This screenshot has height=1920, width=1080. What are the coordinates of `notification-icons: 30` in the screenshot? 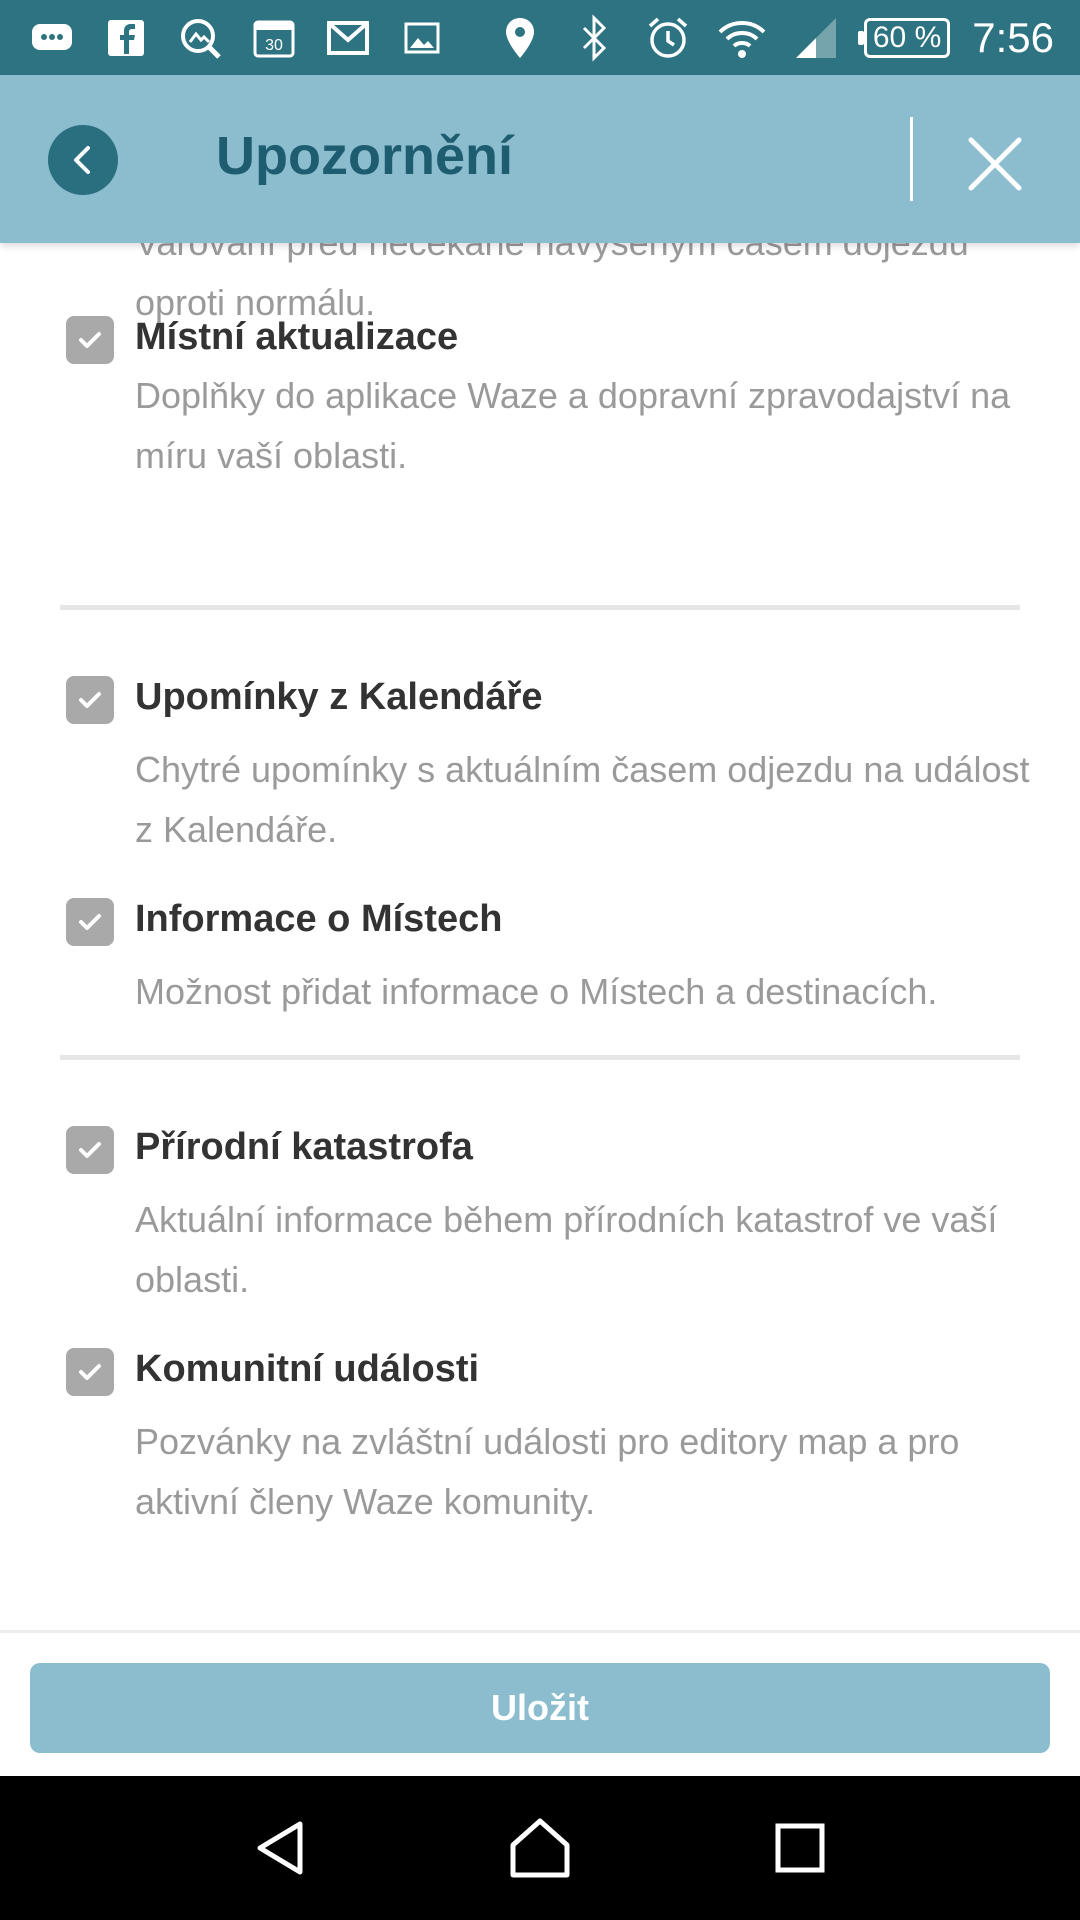 It's located at (237, 38).